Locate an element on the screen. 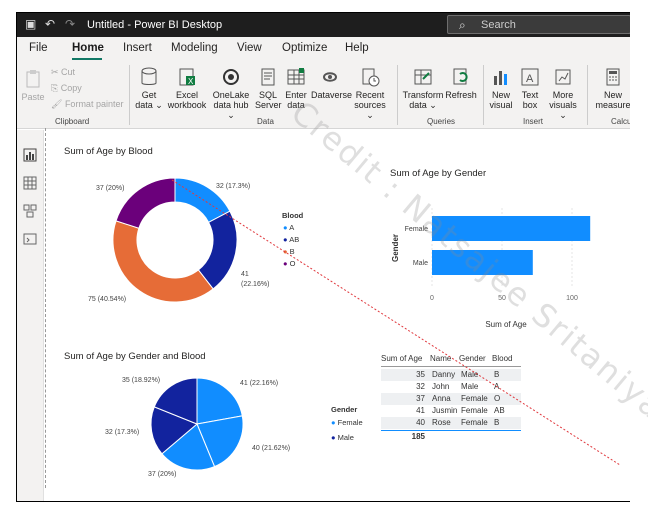 The height and width of the screenshot is (508, 648). canvas-guide-line is located at coordinates (45, 308).